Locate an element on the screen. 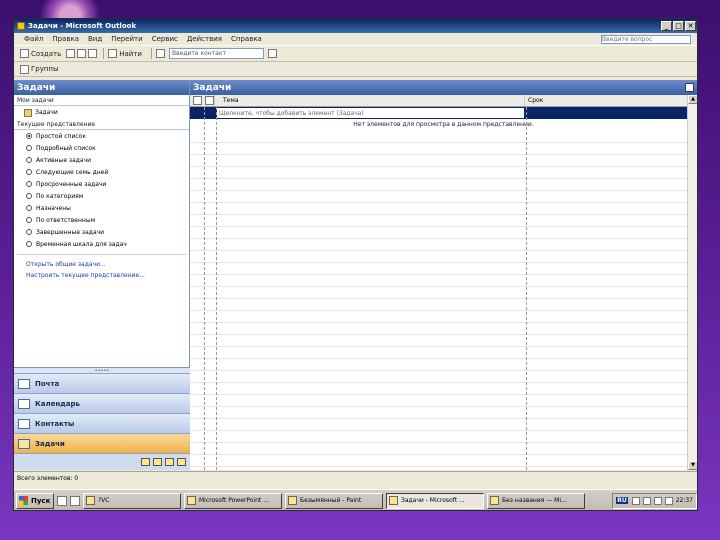 This screenshot has height=540, width=720. folder-icon is located at coordinates (90, 500).